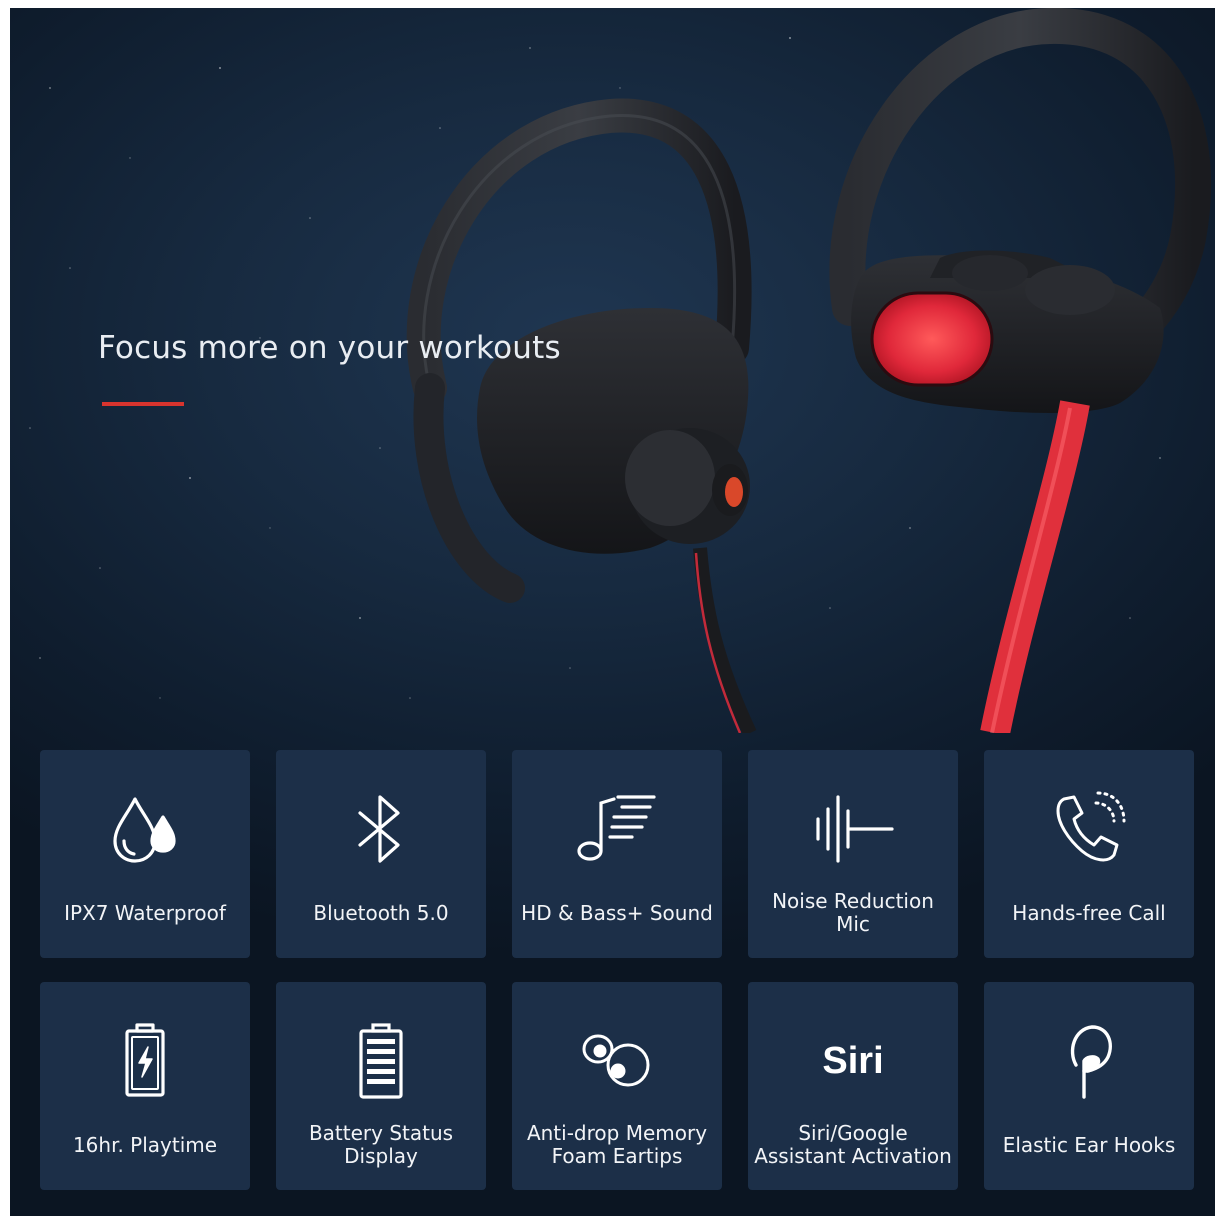  I want to click on siri-logo: Siri, so click(853, 1061).